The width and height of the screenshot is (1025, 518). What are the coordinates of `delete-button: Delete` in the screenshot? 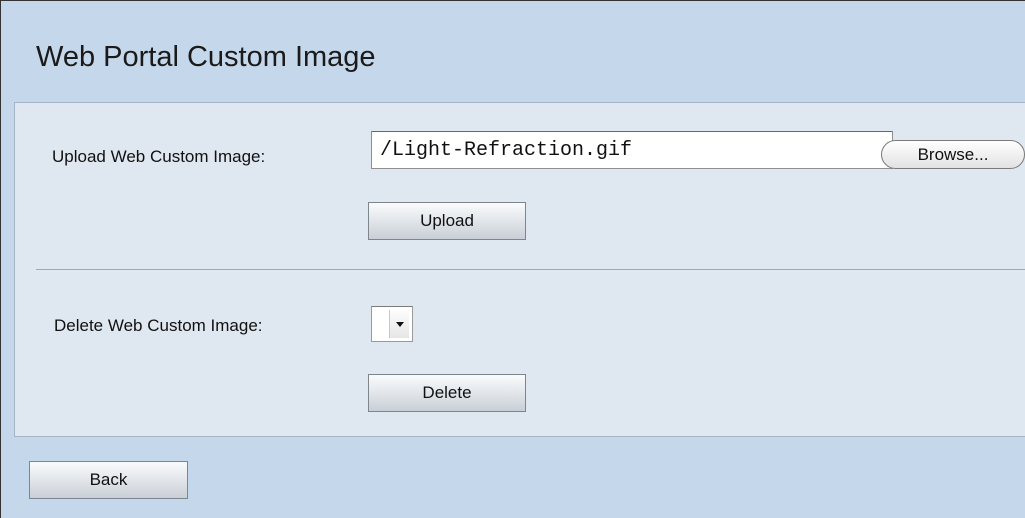 It's located at (447, 393).